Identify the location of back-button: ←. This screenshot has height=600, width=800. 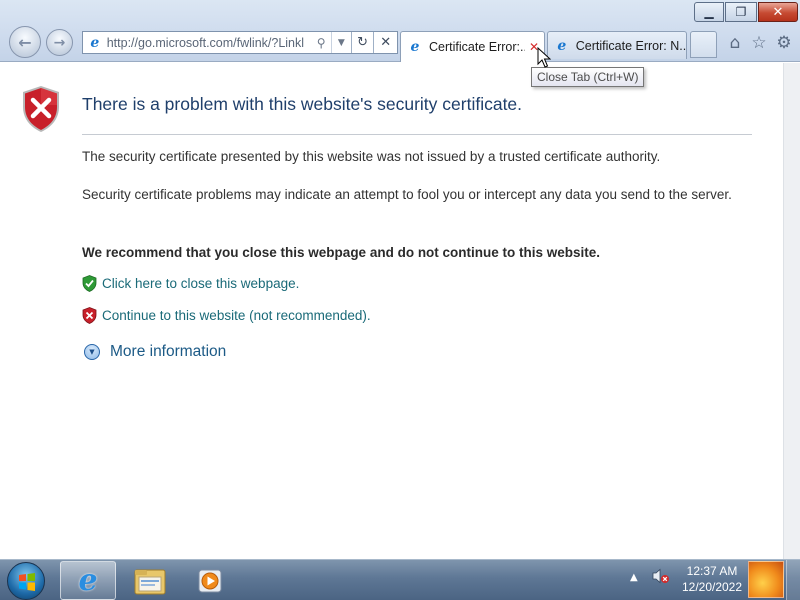
(25, 42).